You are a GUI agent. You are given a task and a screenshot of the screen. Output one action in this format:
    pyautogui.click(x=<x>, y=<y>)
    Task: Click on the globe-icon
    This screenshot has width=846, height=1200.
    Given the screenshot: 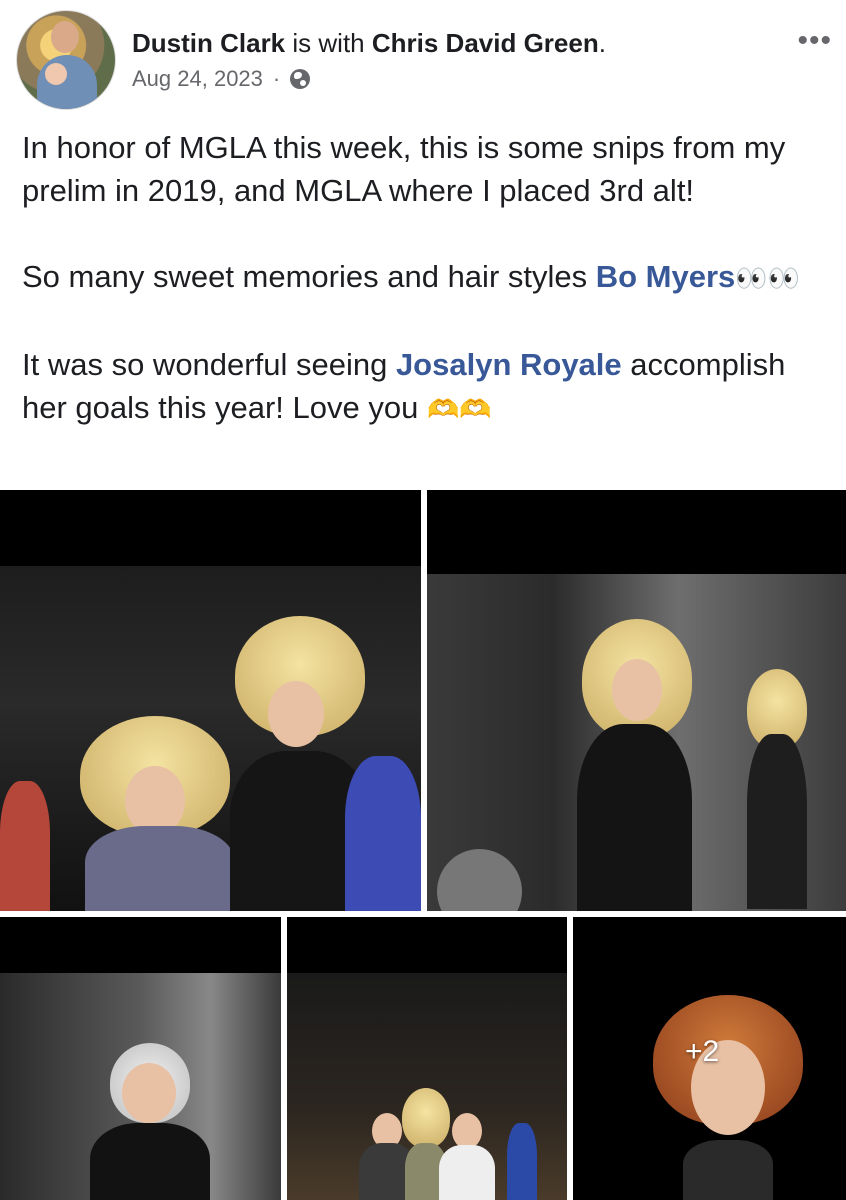 What is the action you would take?
    pyautogui.click(x=300, y=79)
    